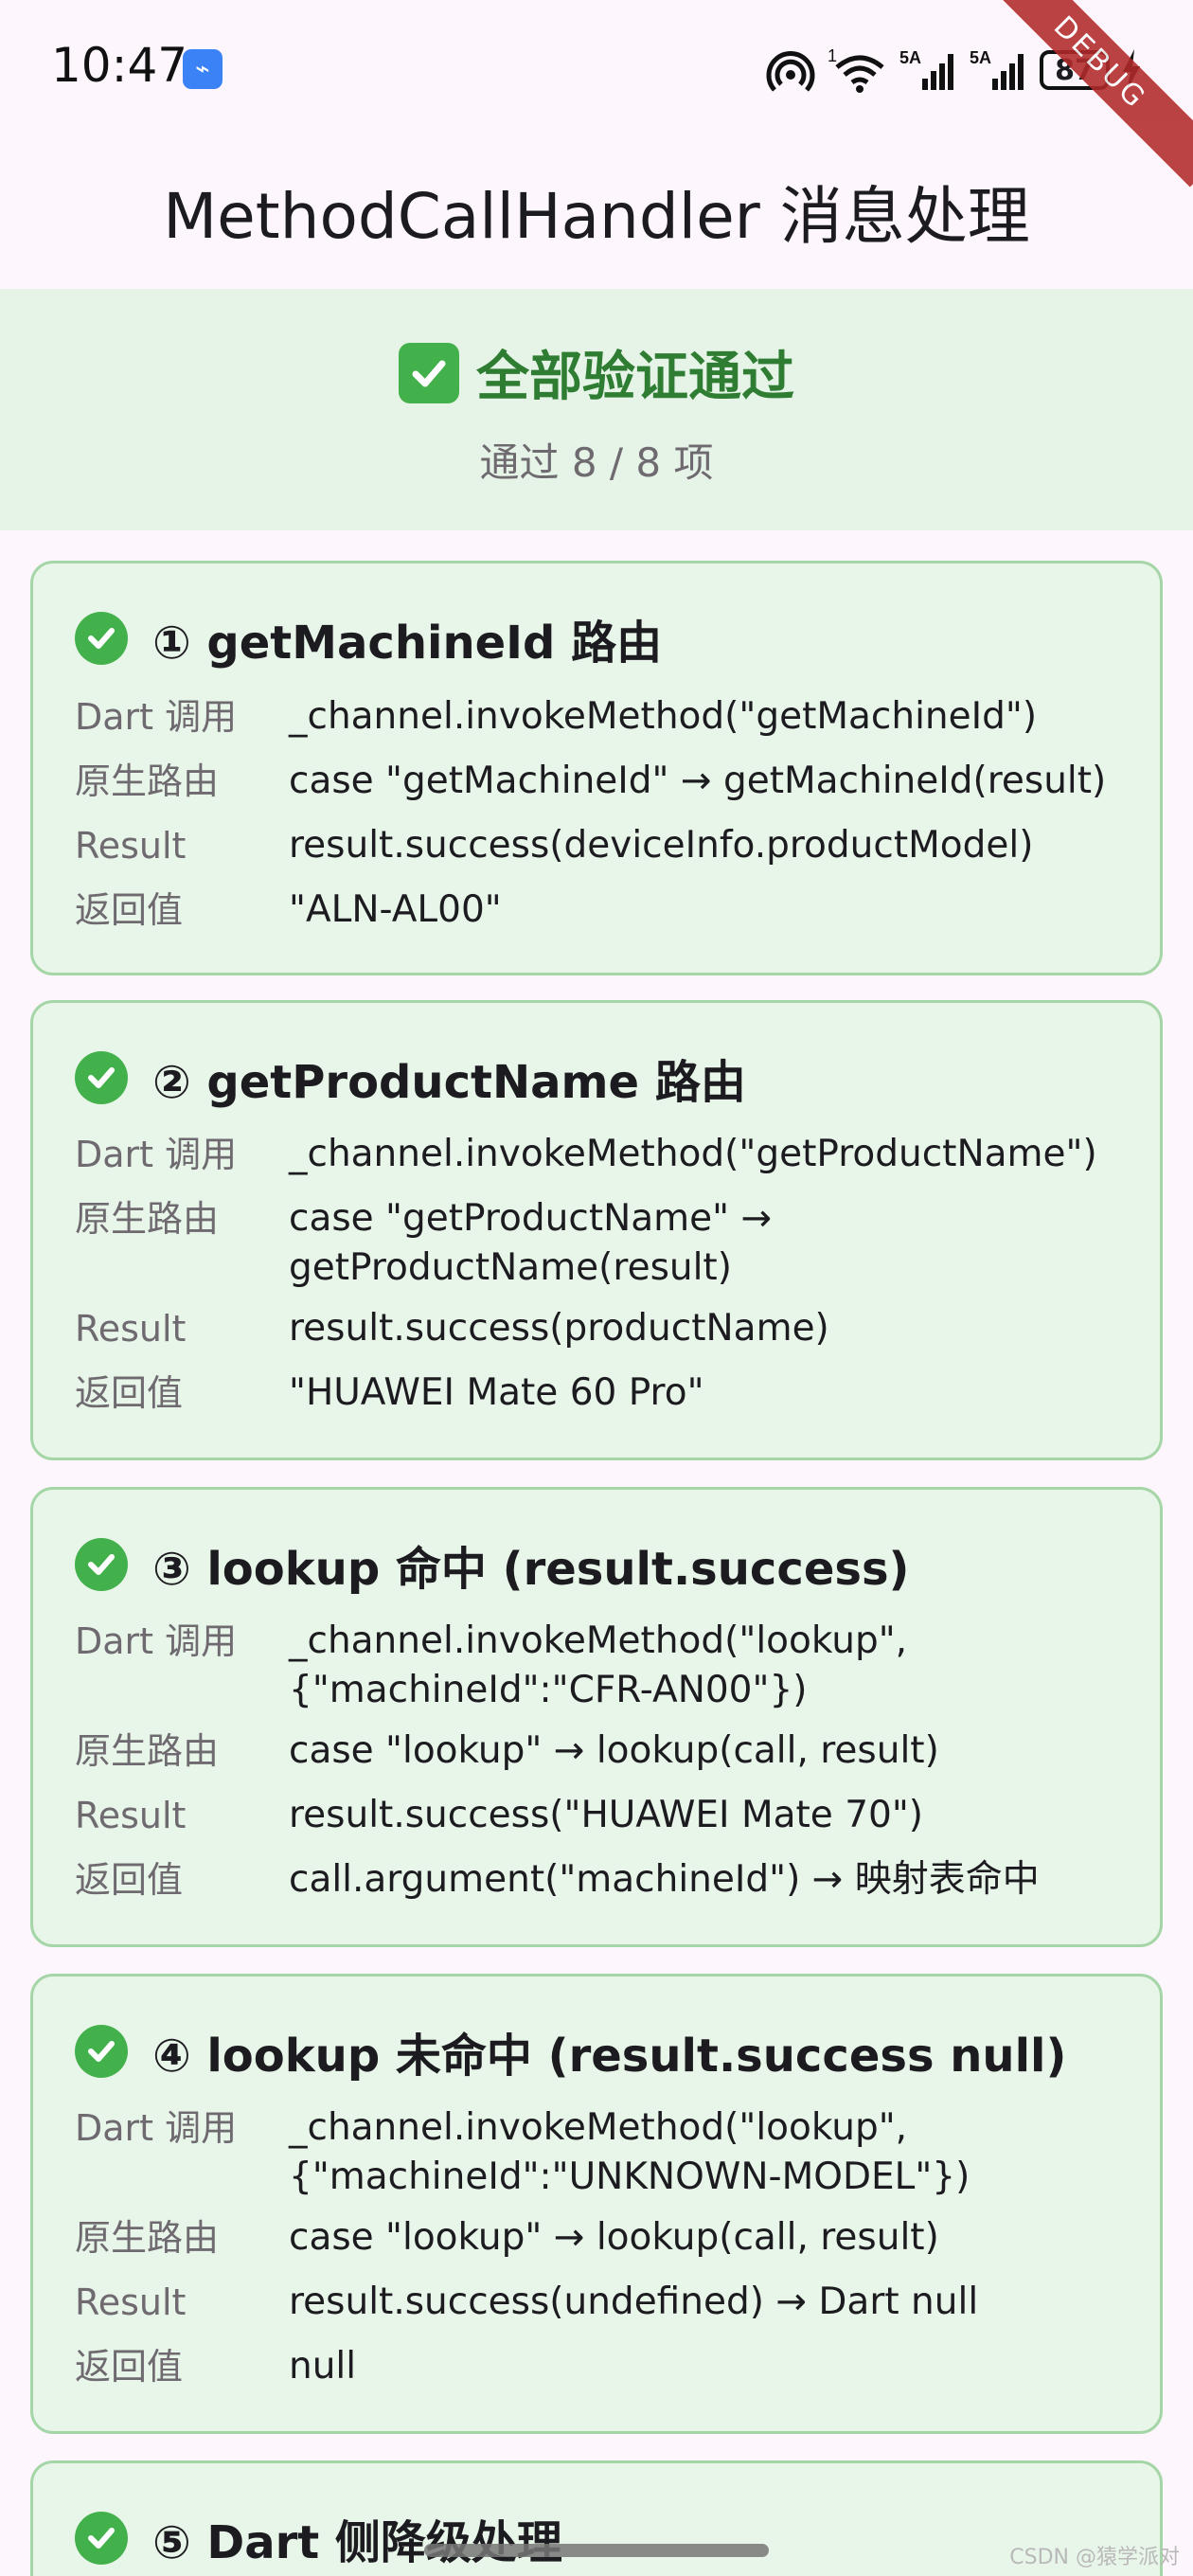 This screenshot has width=1193, height=2576. What do you see at coordinates (693, 1154) in the screenshot?
I see `row-value-line: _channel.invokeMethod("getProductName")` at bounding box center [693, 1154].